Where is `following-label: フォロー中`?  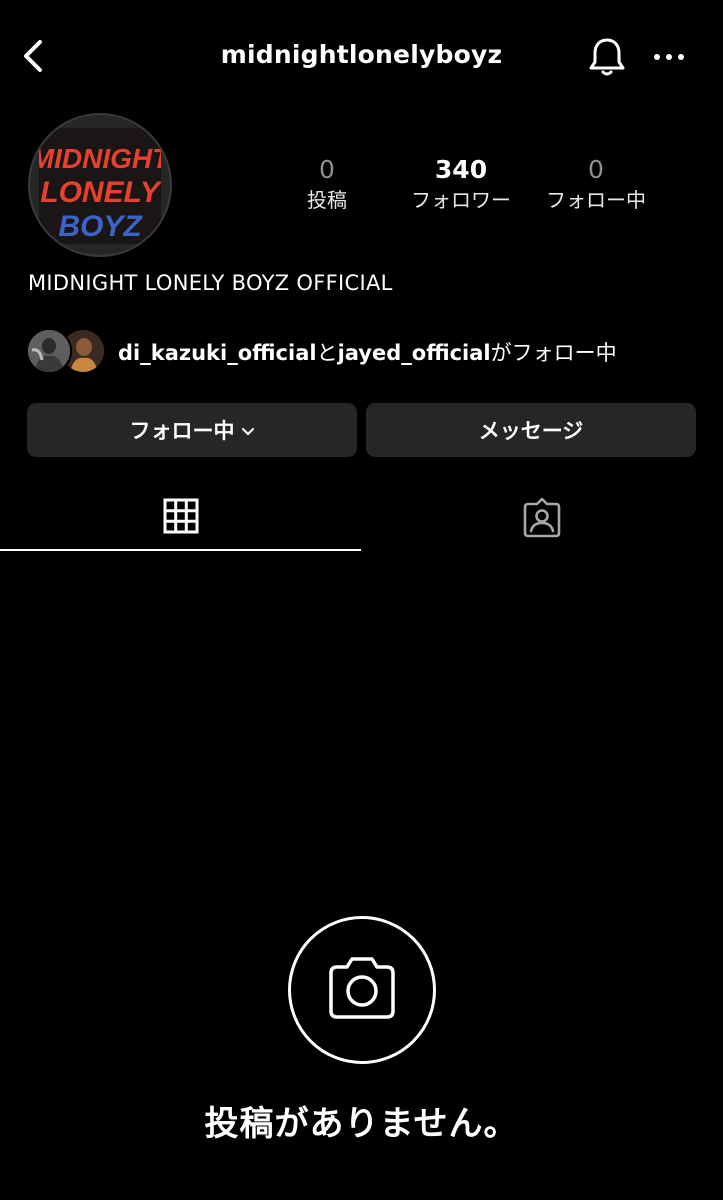 following-label: フォロー中 is located at coordinates (596, 200).